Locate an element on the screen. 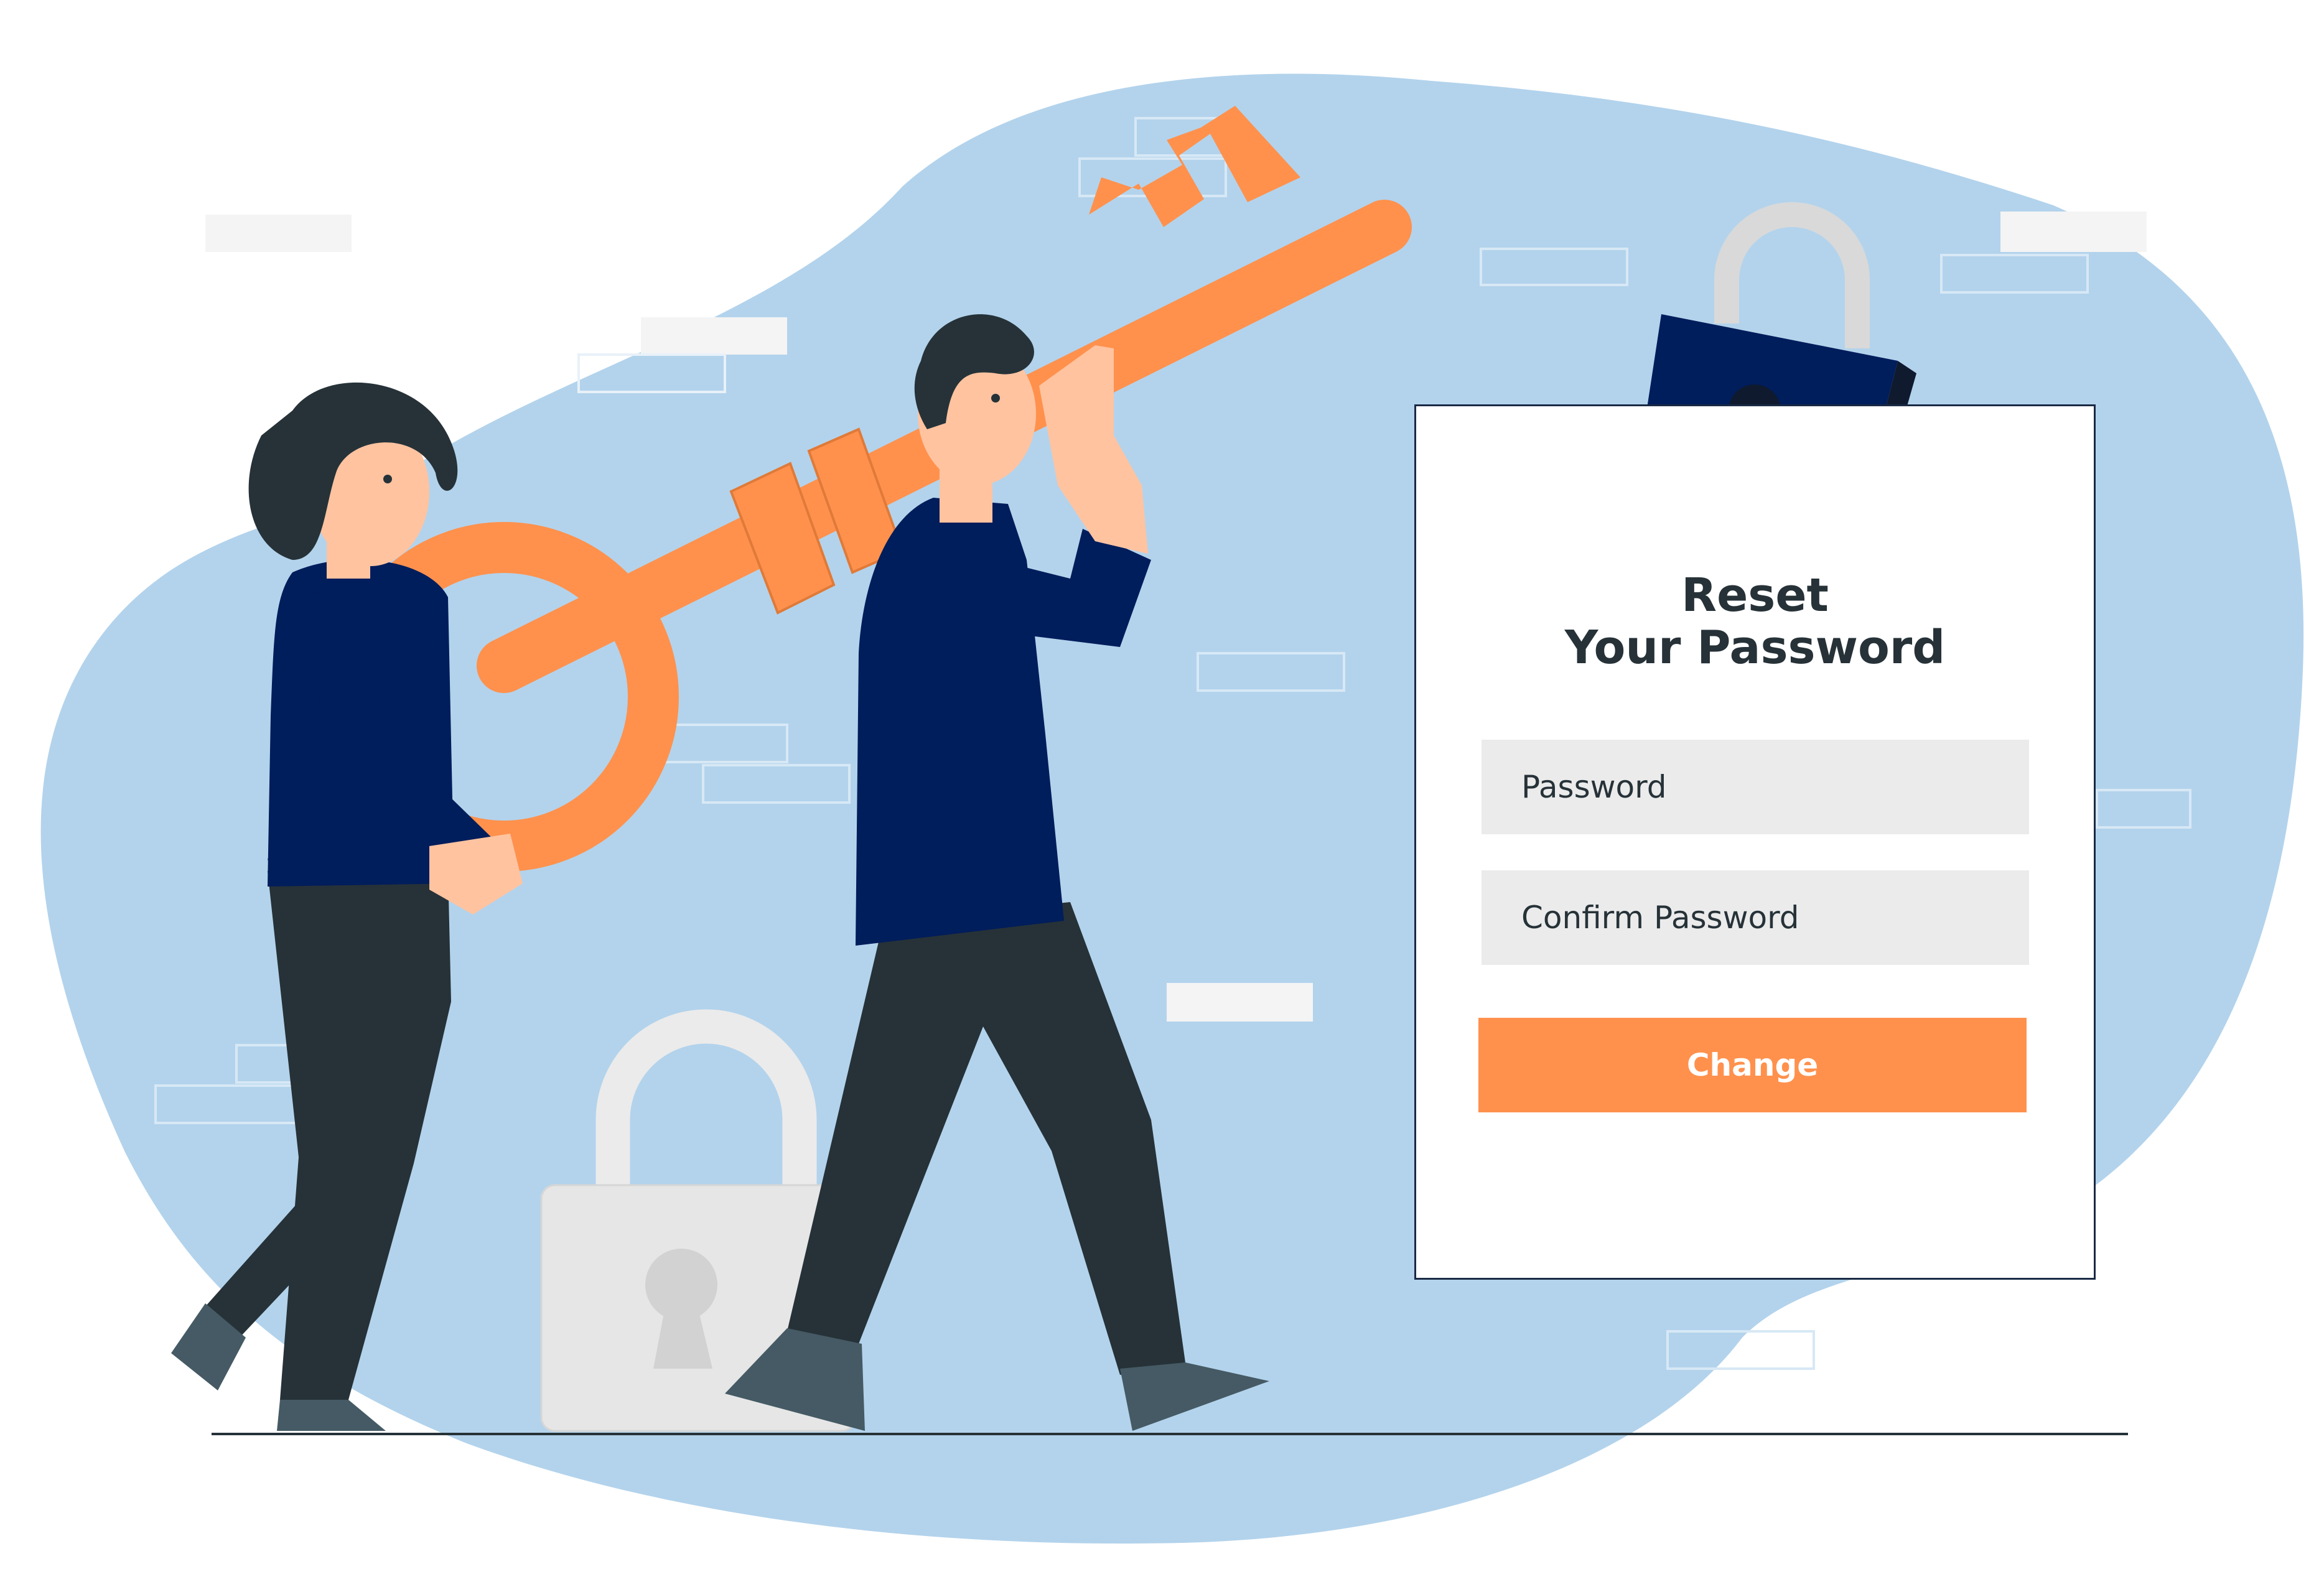  confirm-password-input is located at coordinates (1755, 917).